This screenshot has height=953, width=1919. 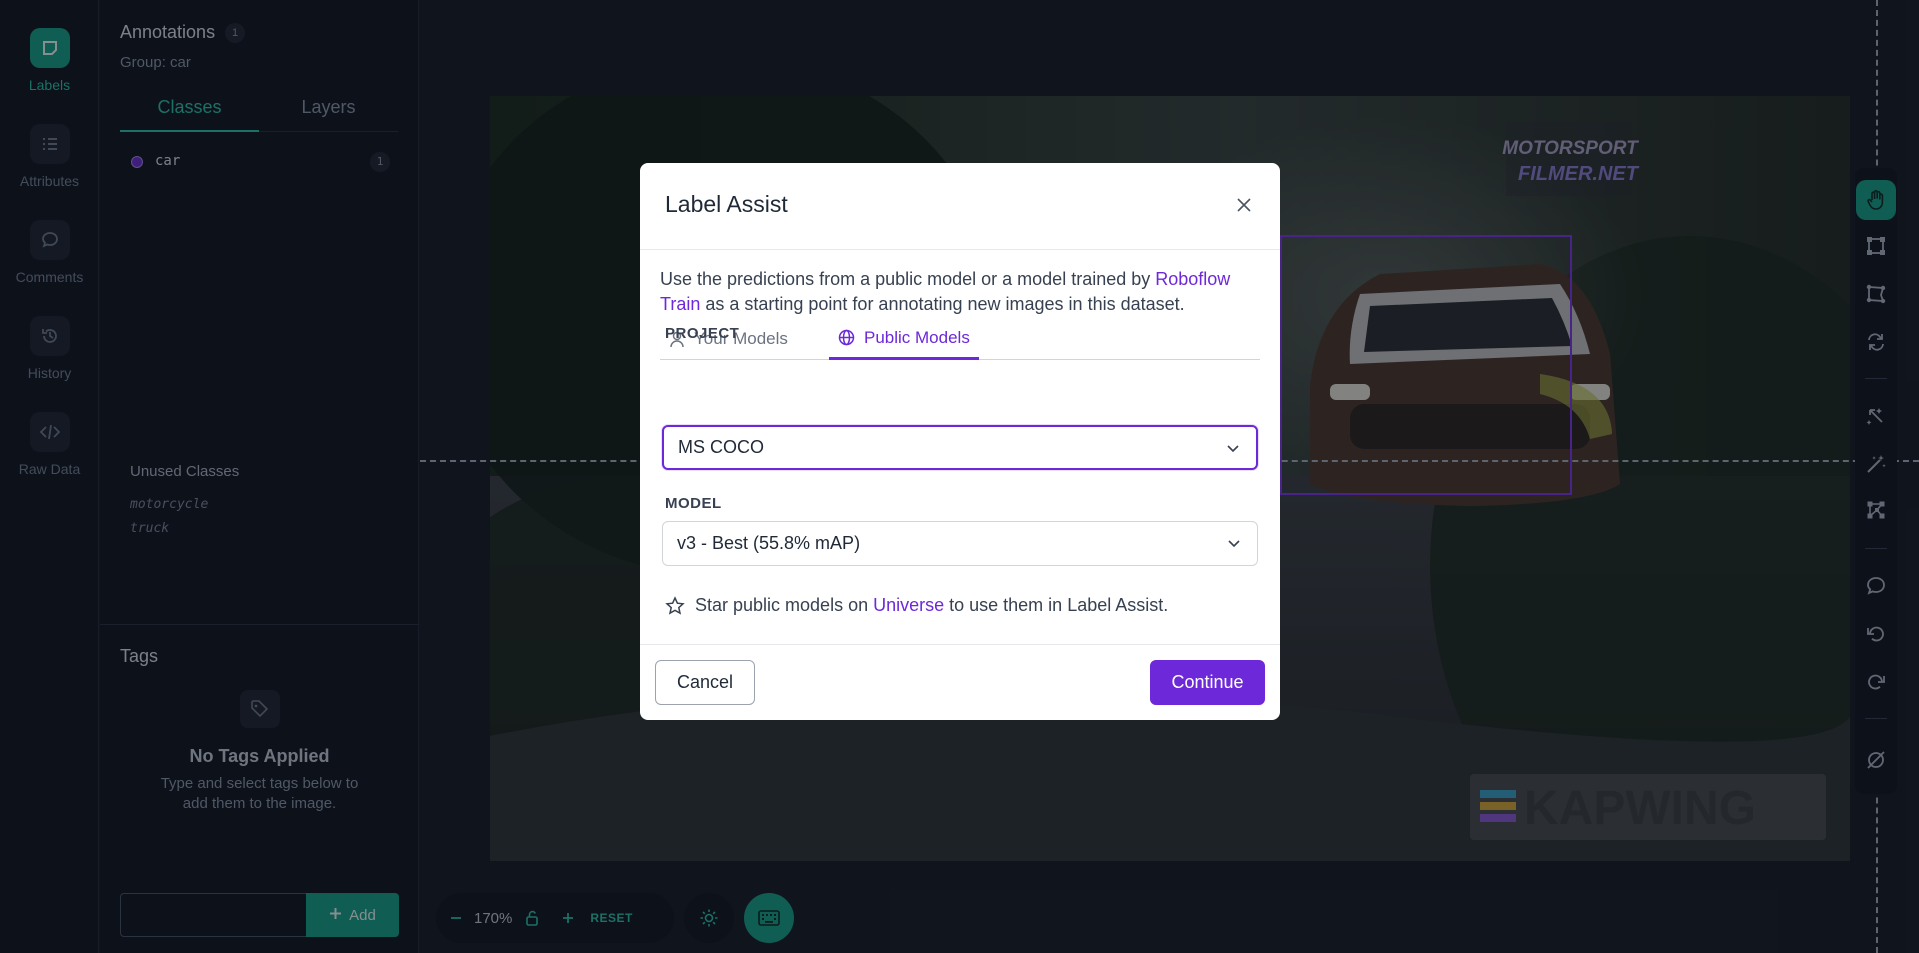 I want to click on dialog-title: Label Assist, so click(x=726, y=204).